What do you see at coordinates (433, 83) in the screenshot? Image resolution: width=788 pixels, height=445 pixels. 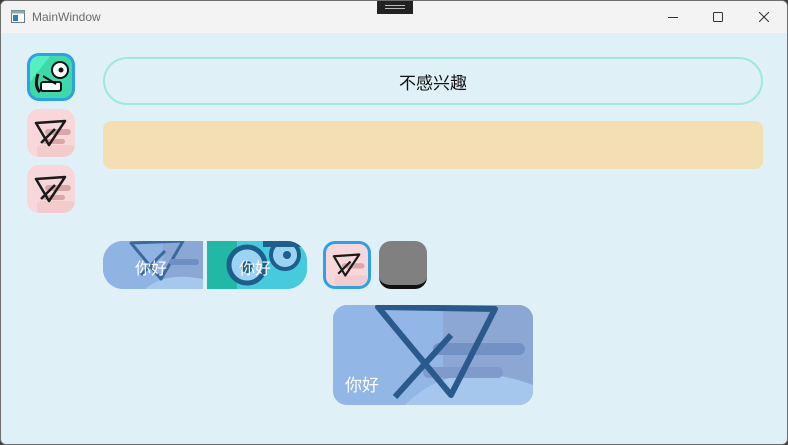 I see `not-interested-label: 不感兴趣` at bounding box center [433, 83].